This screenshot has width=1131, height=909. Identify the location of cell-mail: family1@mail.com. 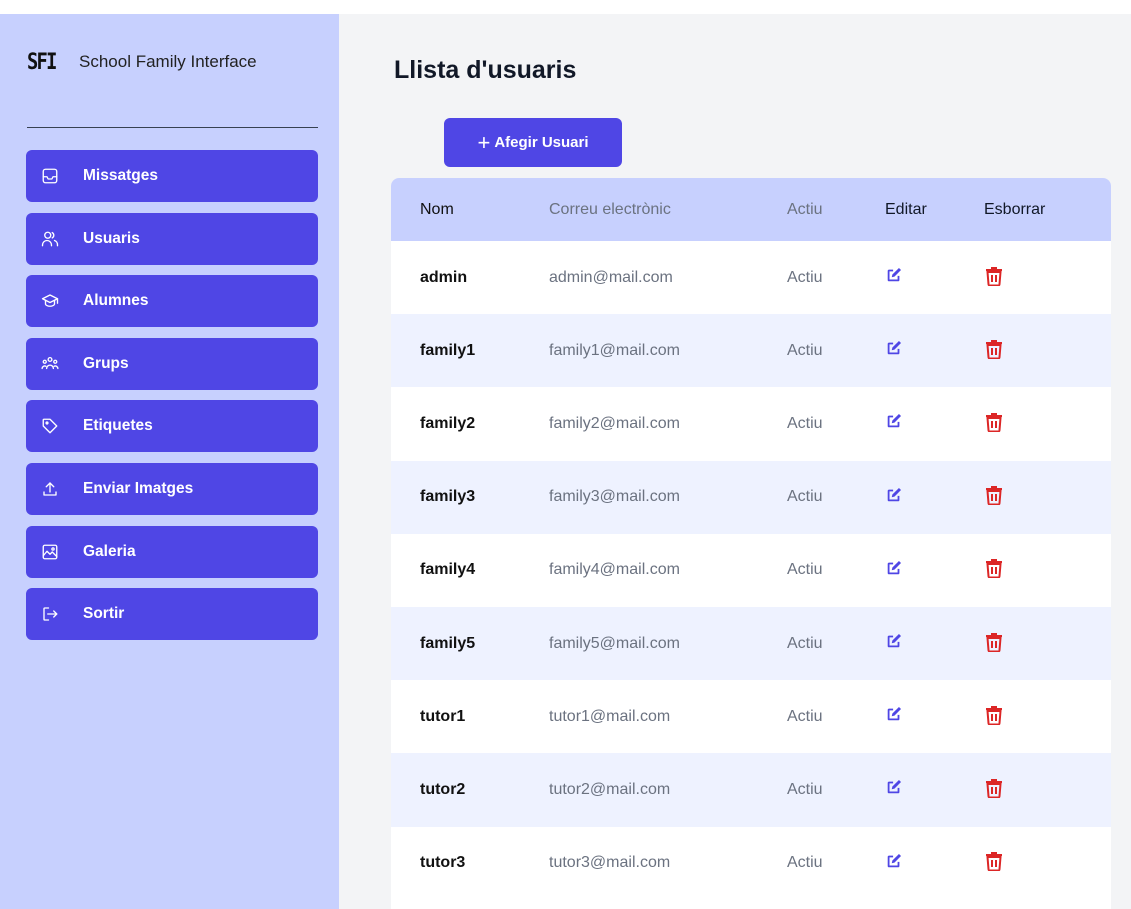
(614, 350).